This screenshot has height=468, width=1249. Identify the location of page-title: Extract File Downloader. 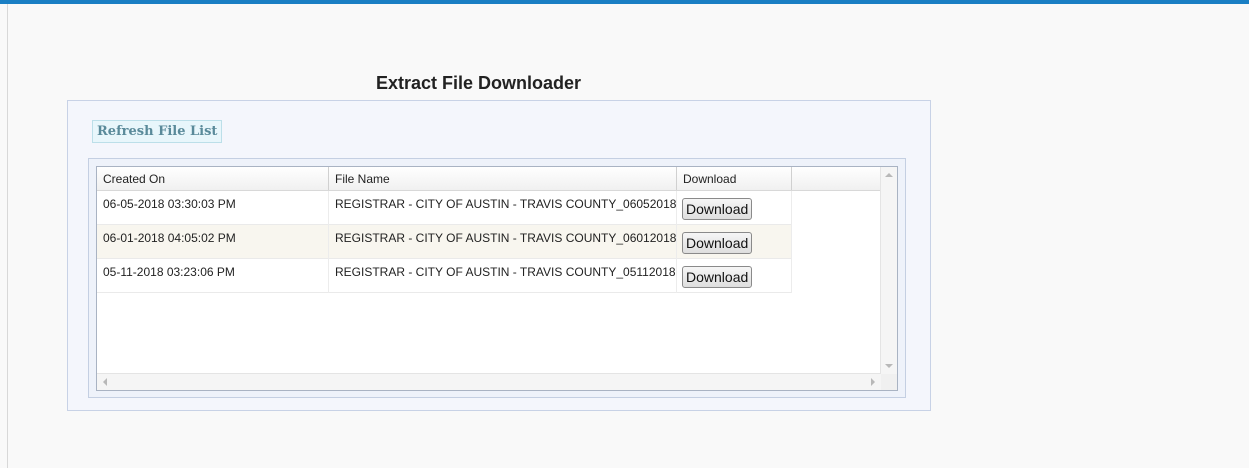
(479, 83).